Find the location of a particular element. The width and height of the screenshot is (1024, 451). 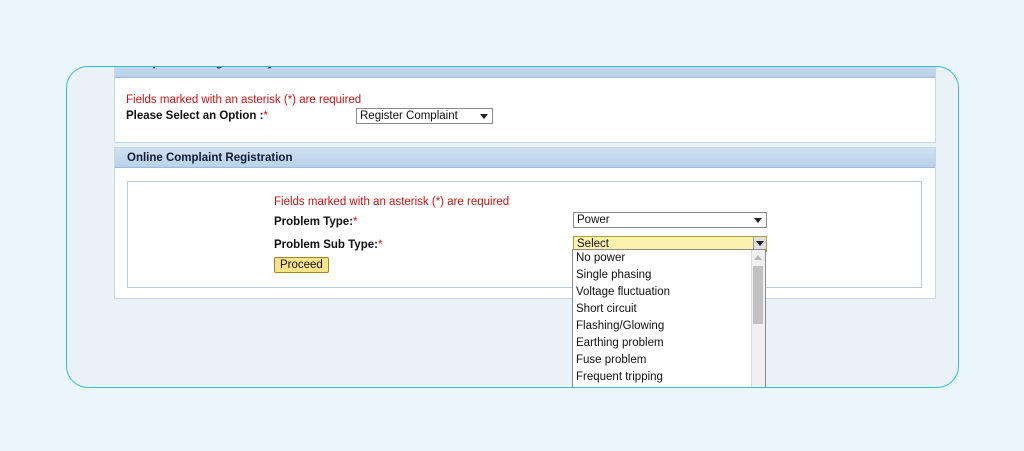

dropdown-option: Single phasing is located at coordinates (669, 275).